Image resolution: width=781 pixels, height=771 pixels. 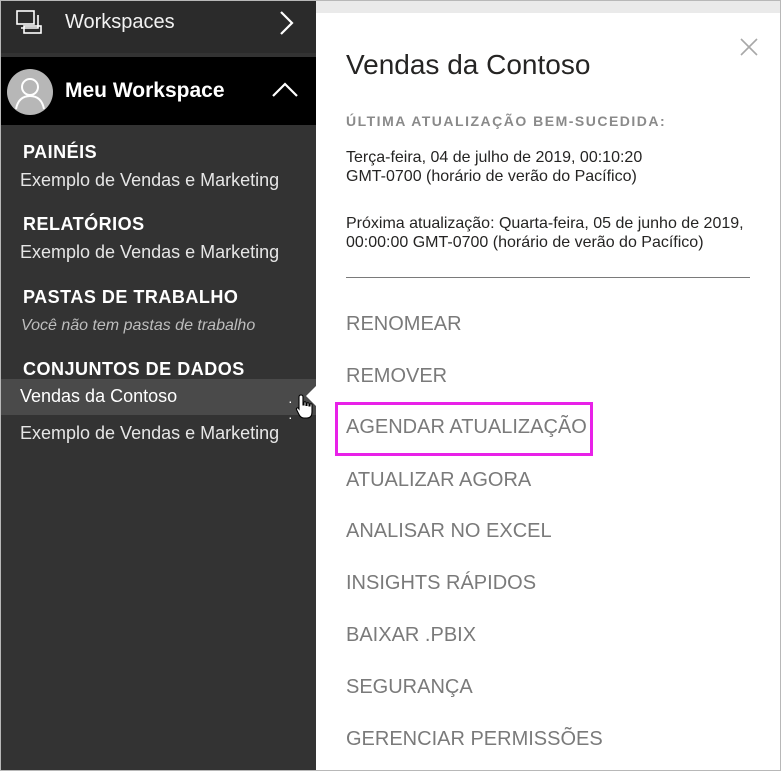 What do you see at coordinates (131, 297) in the screenshot?
I see `section-title-workbooks: PASTAS DE TRABALHO` at bounding box center [131, 297].